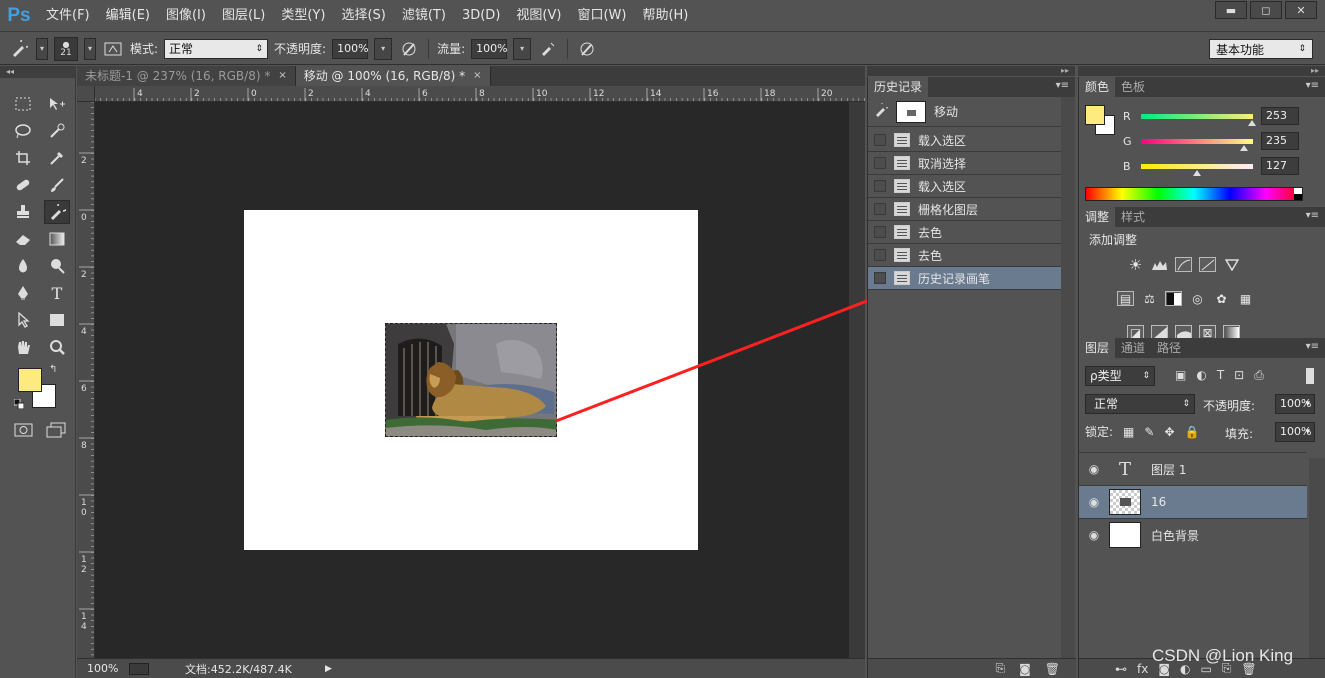  I want to click on photo-filter-icon: ◎, so click(1197, 298).